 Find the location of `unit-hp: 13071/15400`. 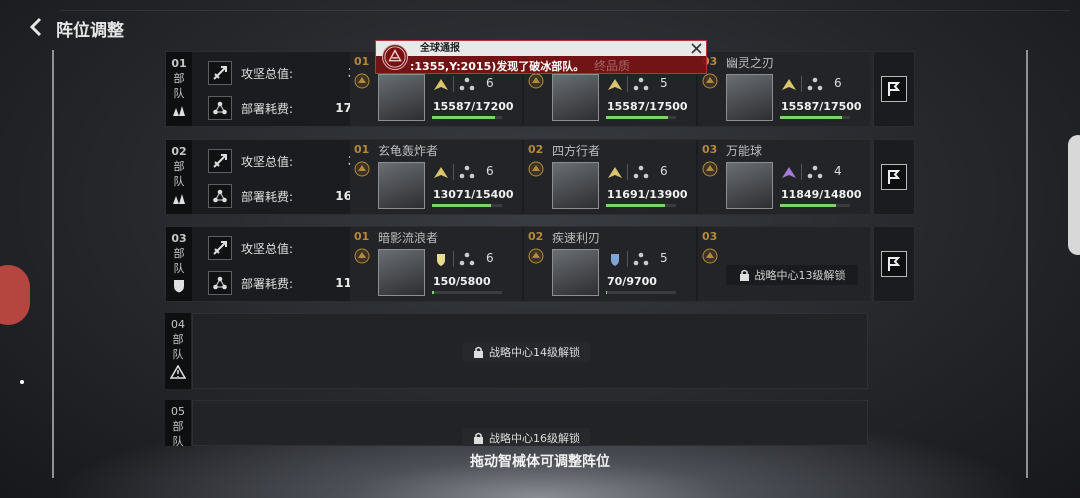

unit-hp: 13071/15400 is located at coordinates (473, 194).